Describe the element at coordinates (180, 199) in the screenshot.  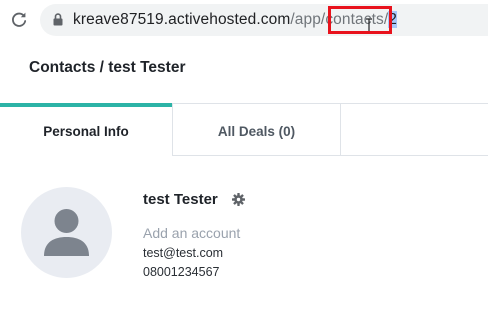
I see `contact-name: test Tester` at that location.